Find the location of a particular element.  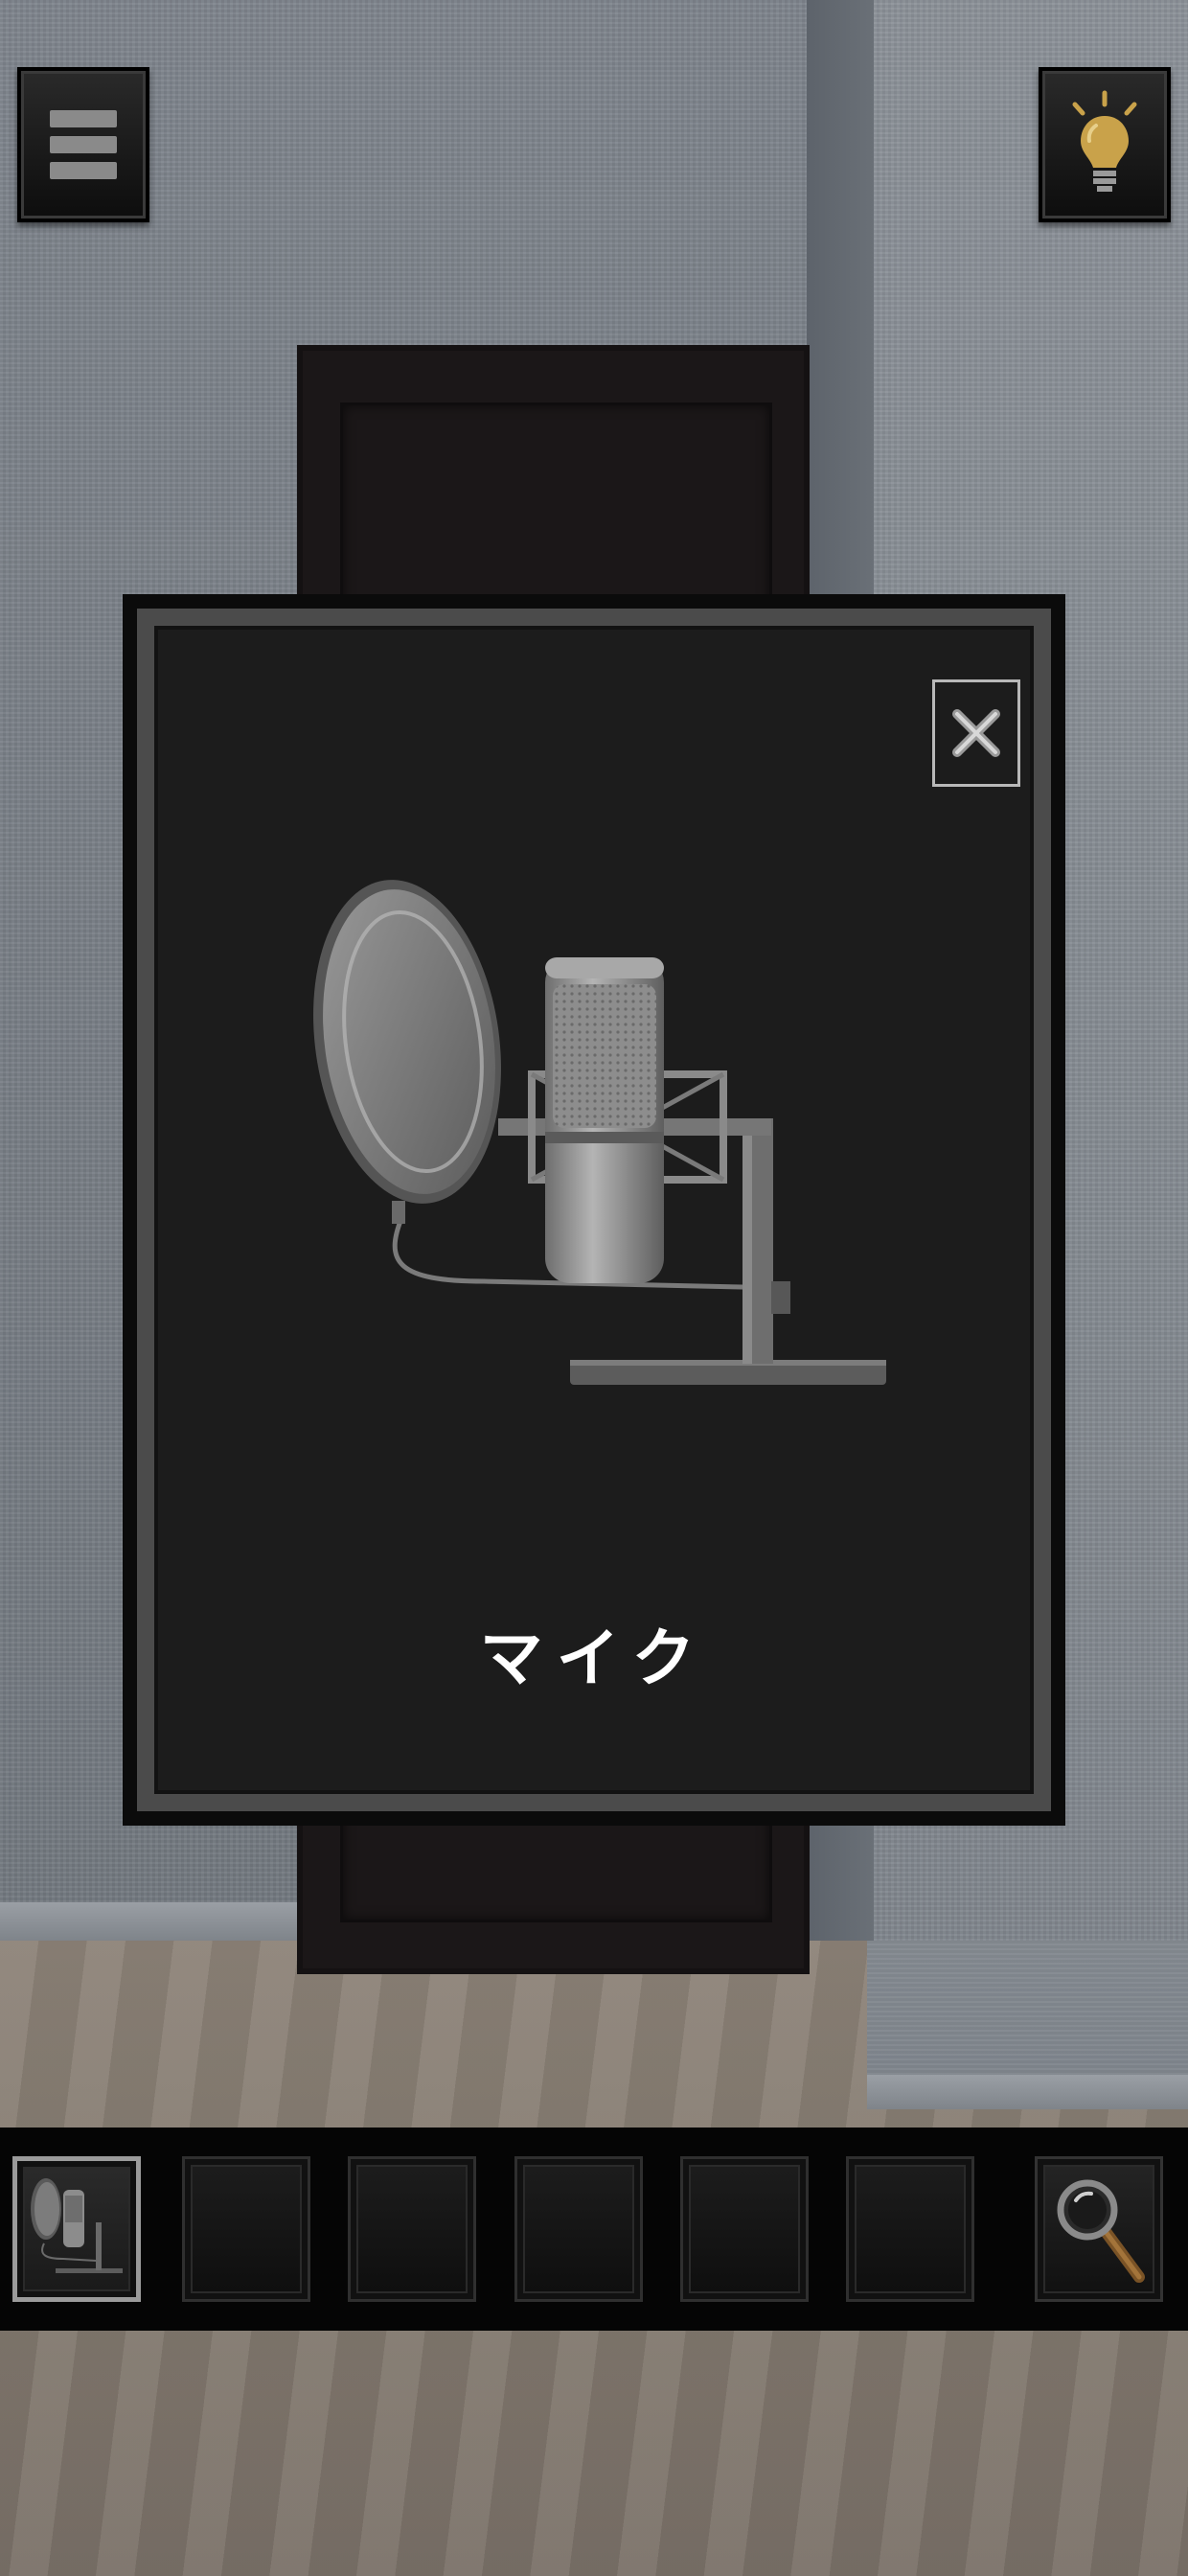

close-icon is located at coordinates (976, 733).